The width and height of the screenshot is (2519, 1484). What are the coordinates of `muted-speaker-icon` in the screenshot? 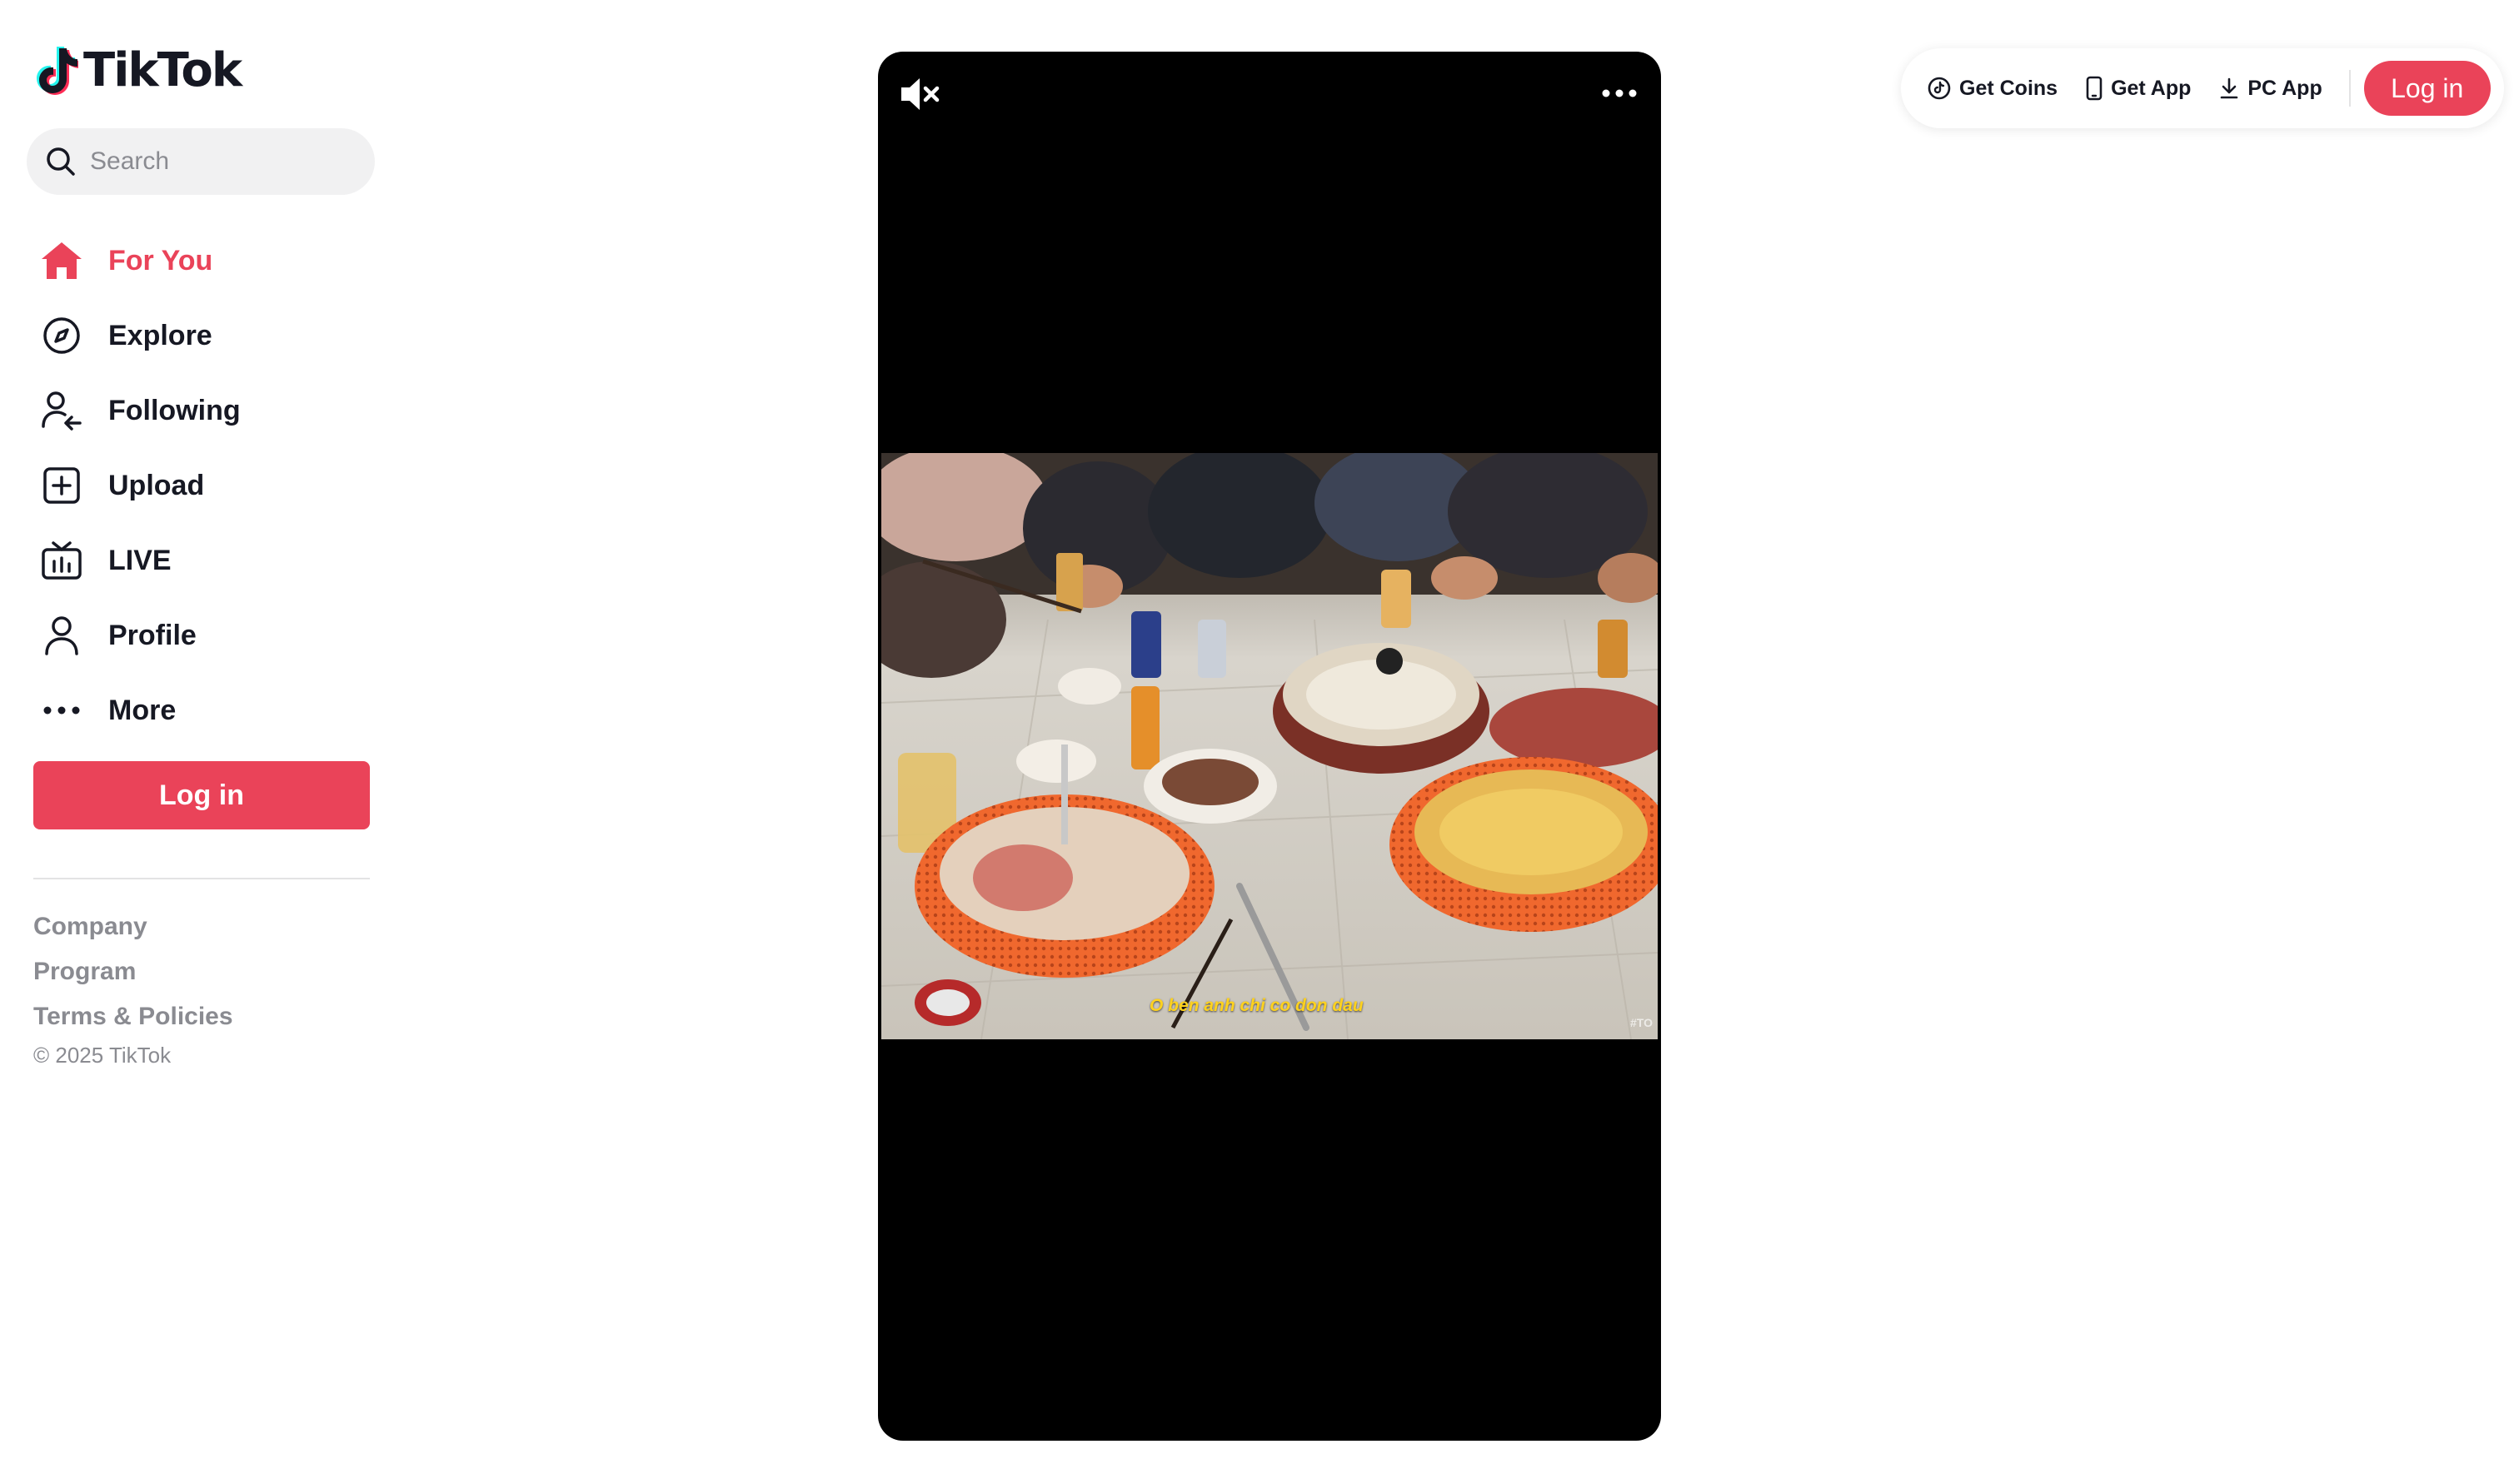 It's located at (921, 94).